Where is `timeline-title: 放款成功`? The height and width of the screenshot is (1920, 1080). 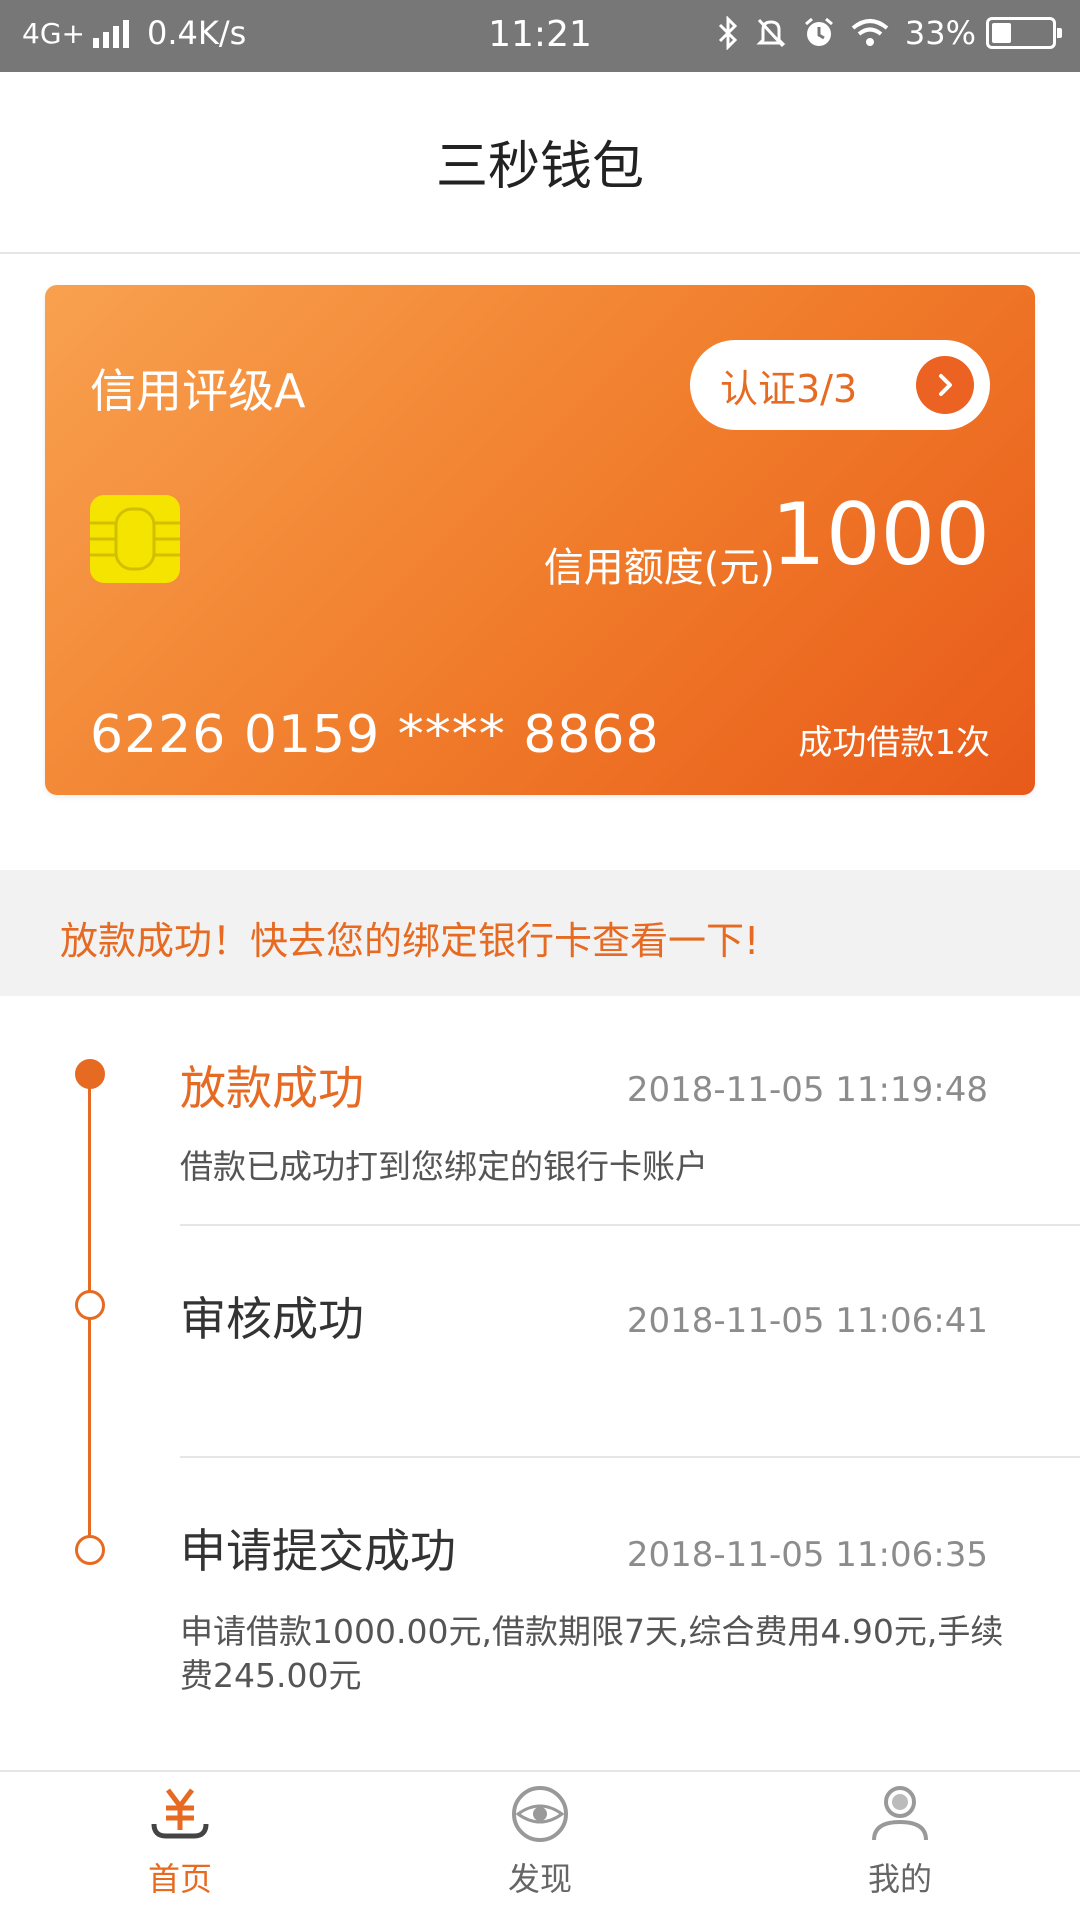
timeline-title: 放款成功 is located at coordinates (272, 1088).